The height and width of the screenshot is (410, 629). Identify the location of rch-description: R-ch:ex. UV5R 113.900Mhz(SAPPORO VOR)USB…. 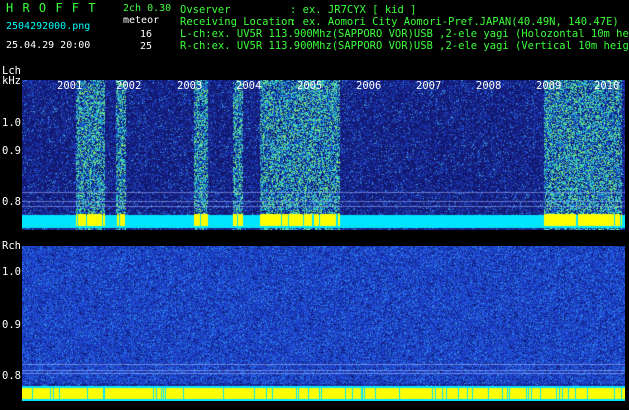
(404, 46).